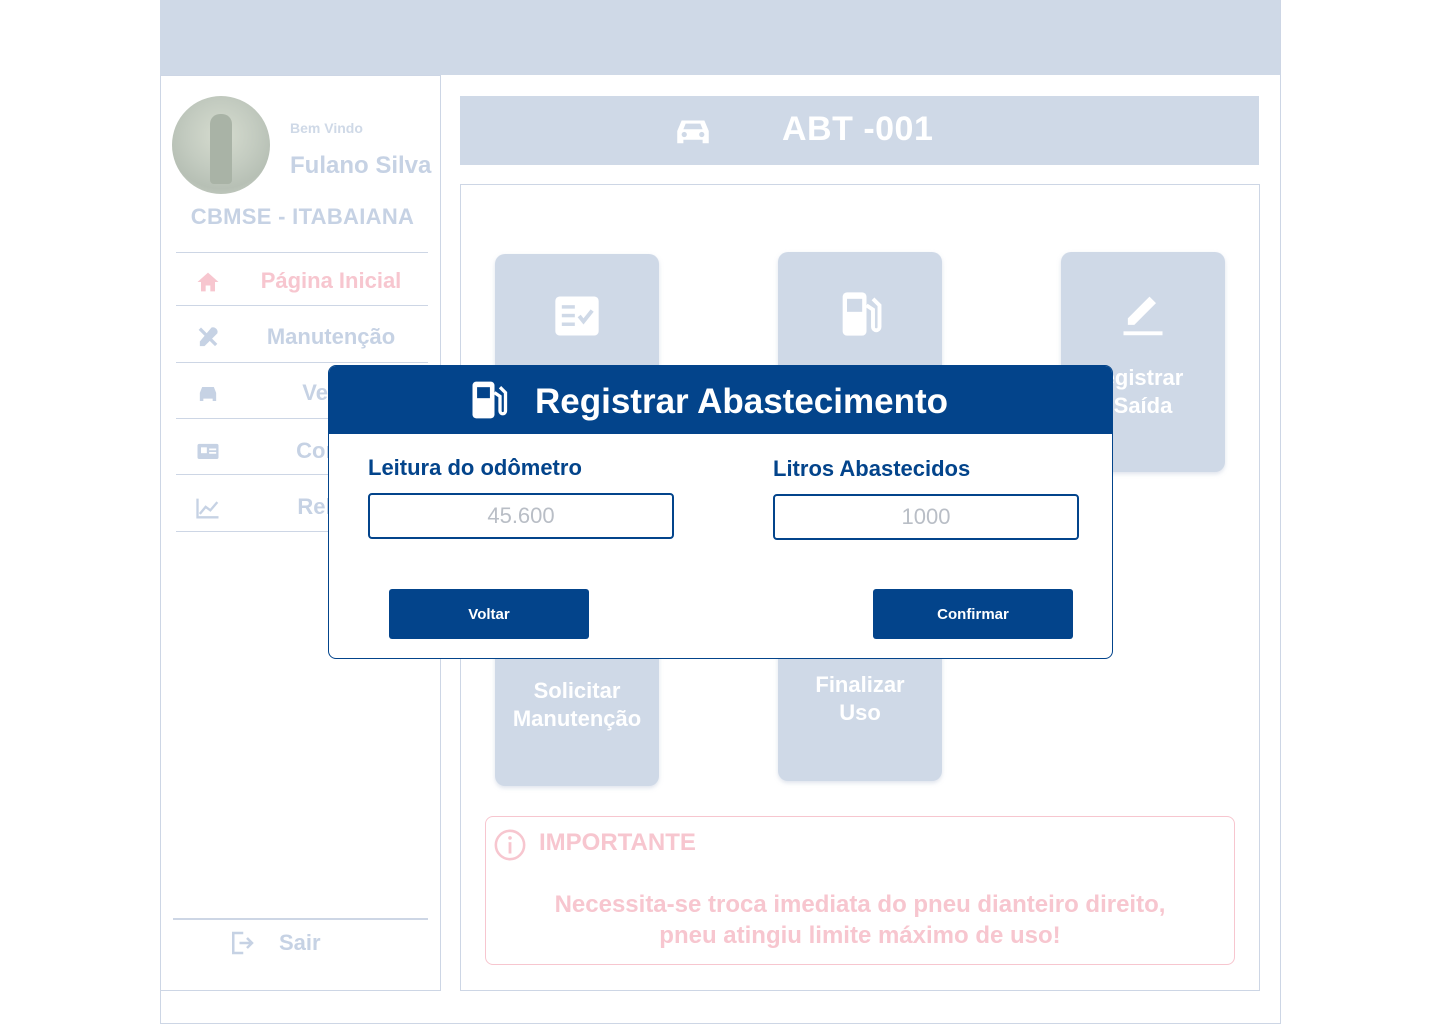 The width and height of the screenshot is (1440, 1024). Describe the element at coordinates (331, 336) in the screenshot. I see `sidebar-item-label: Manutenção` at that location.